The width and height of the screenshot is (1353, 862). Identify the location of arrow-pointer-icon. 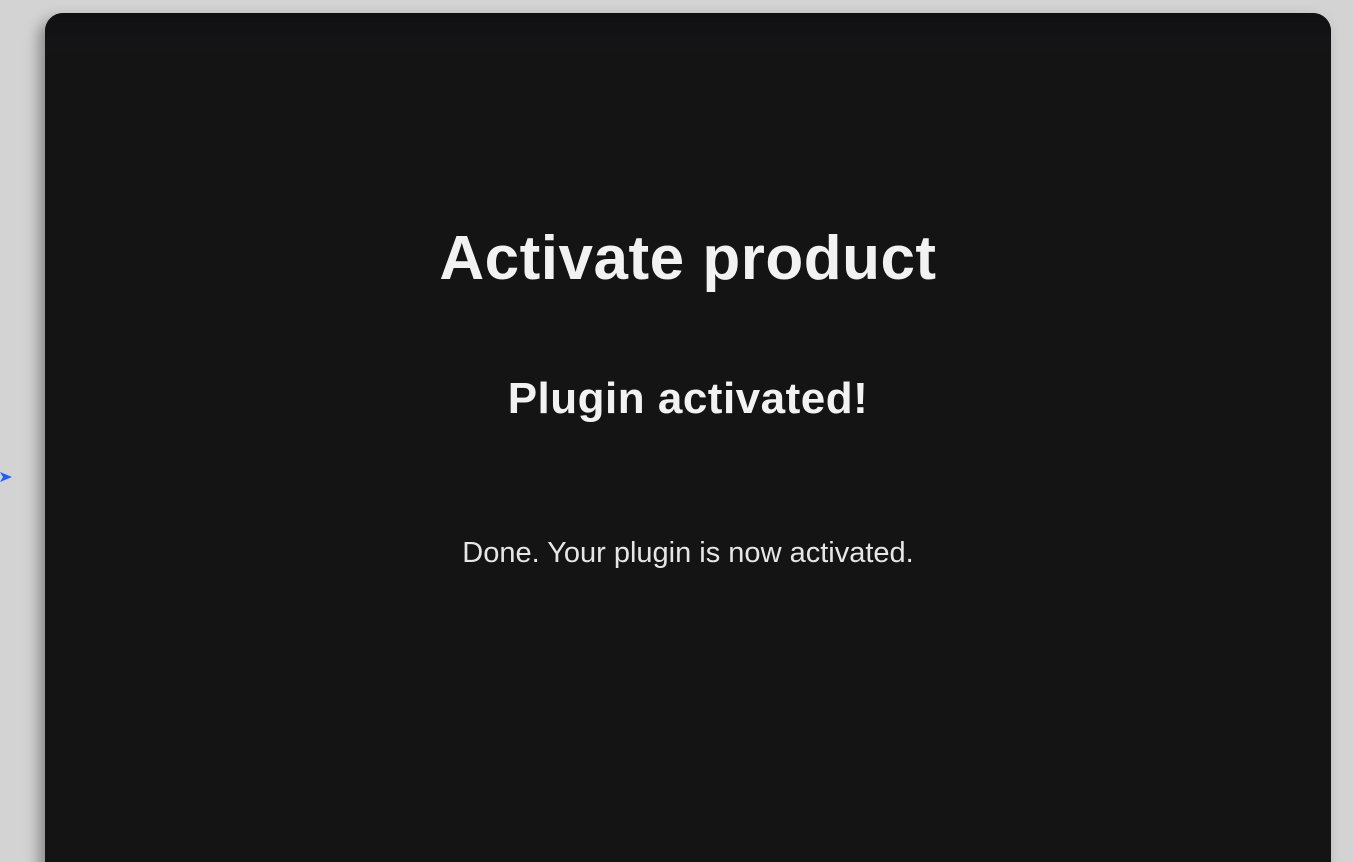
(6, 477).